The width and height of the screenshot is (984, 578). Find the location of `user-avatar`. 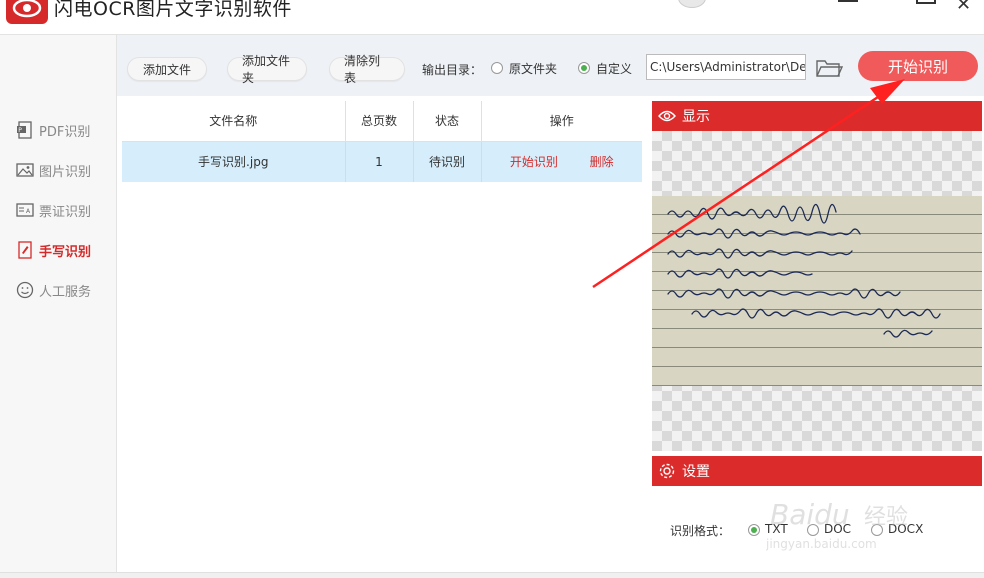

user-avatar is located at coordinates (692, 4).